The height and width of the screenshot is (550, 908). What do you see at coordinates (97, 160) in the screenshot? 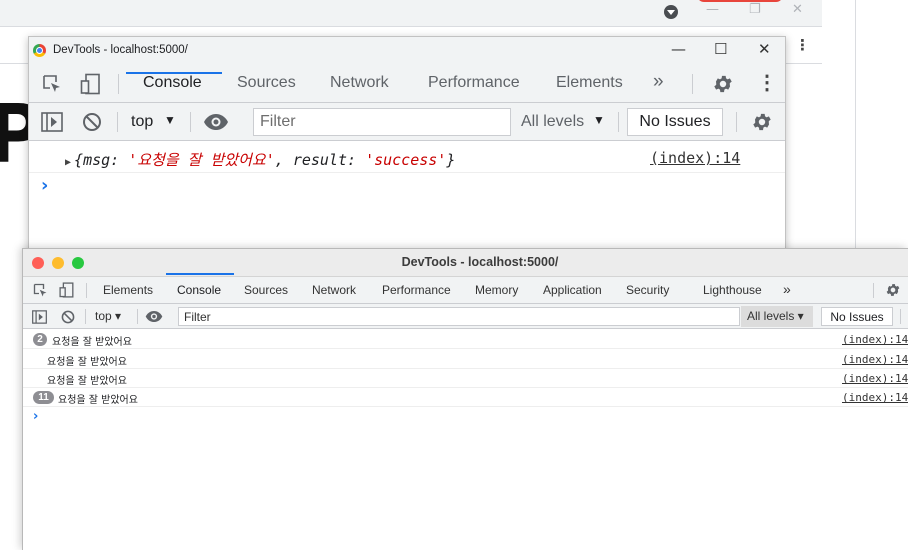
I see `object-key: msg` at bounding box center [97, 160].